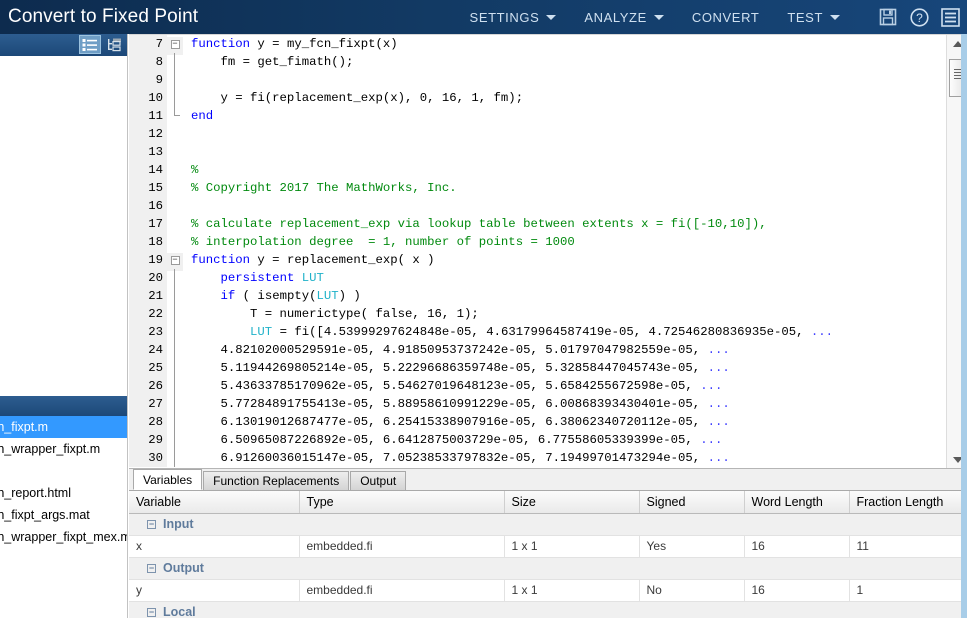 The image size is (967, 618). I want to click on line-number: 21, so click(148, 296).